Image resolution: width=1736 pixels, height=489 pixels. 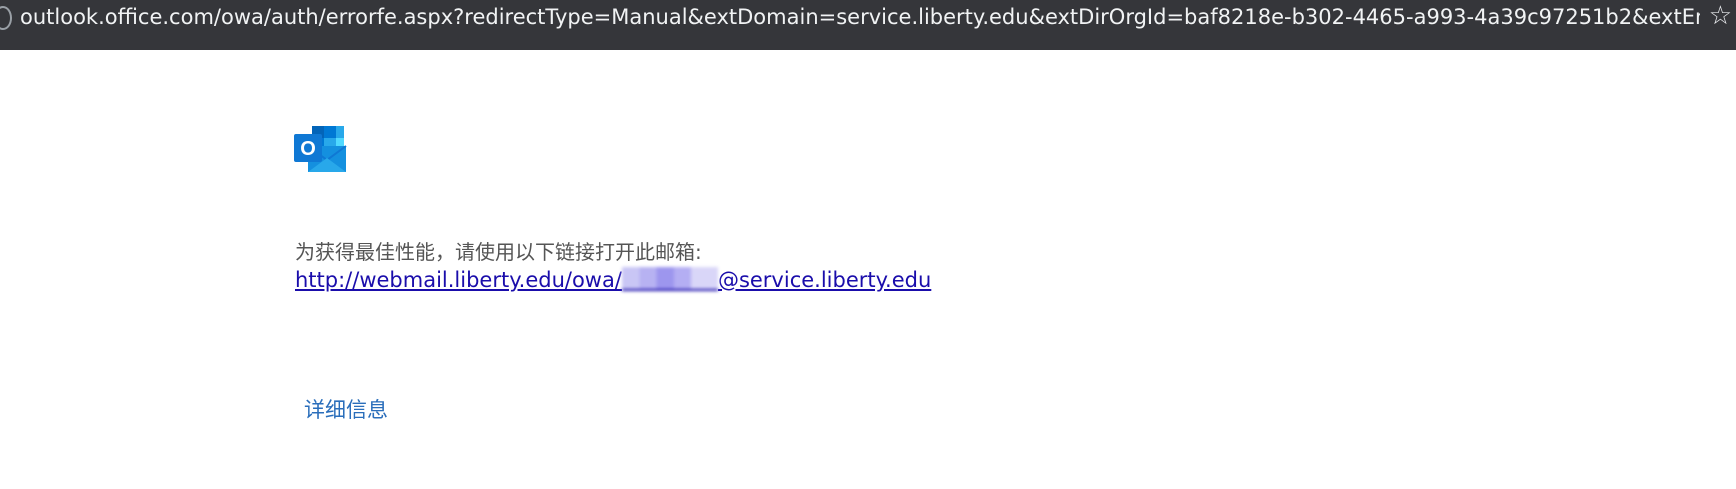 I want to click on webmail-link-prefix: http://webmail.liberty.edu/owa/, so click(x=458, y=280).